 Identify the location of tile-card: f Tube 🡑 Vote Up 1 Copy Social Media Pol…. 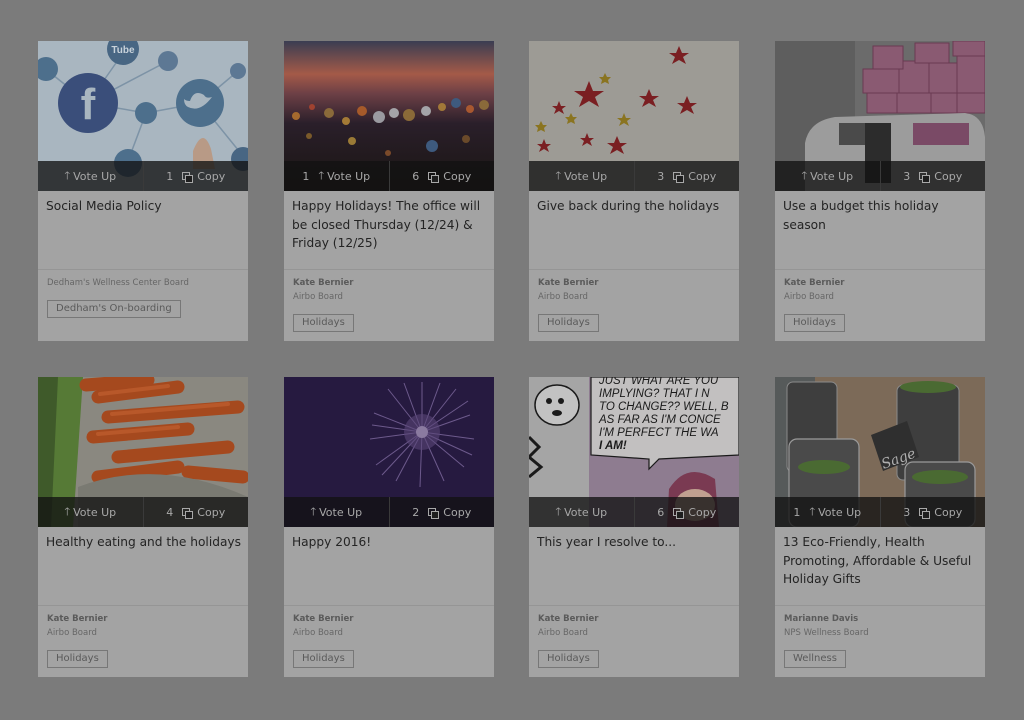
(143, 191).